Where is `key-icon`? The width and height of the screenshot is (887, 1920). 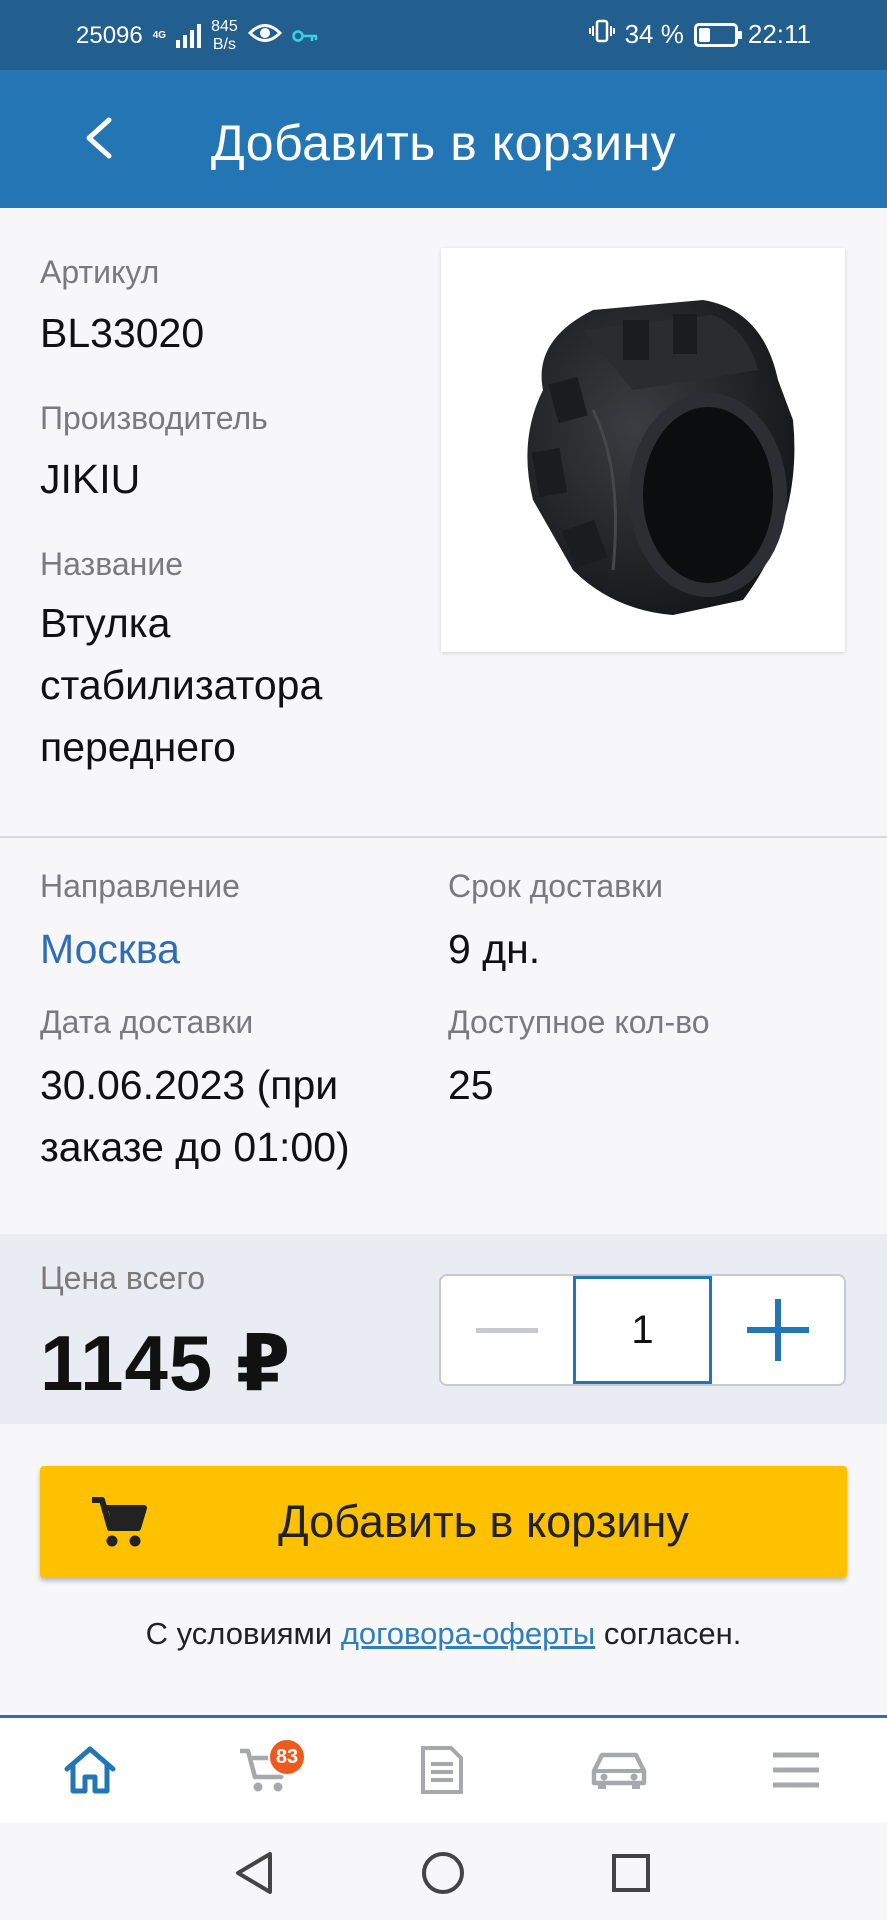
key-icon is located at coordinates (305, 36).